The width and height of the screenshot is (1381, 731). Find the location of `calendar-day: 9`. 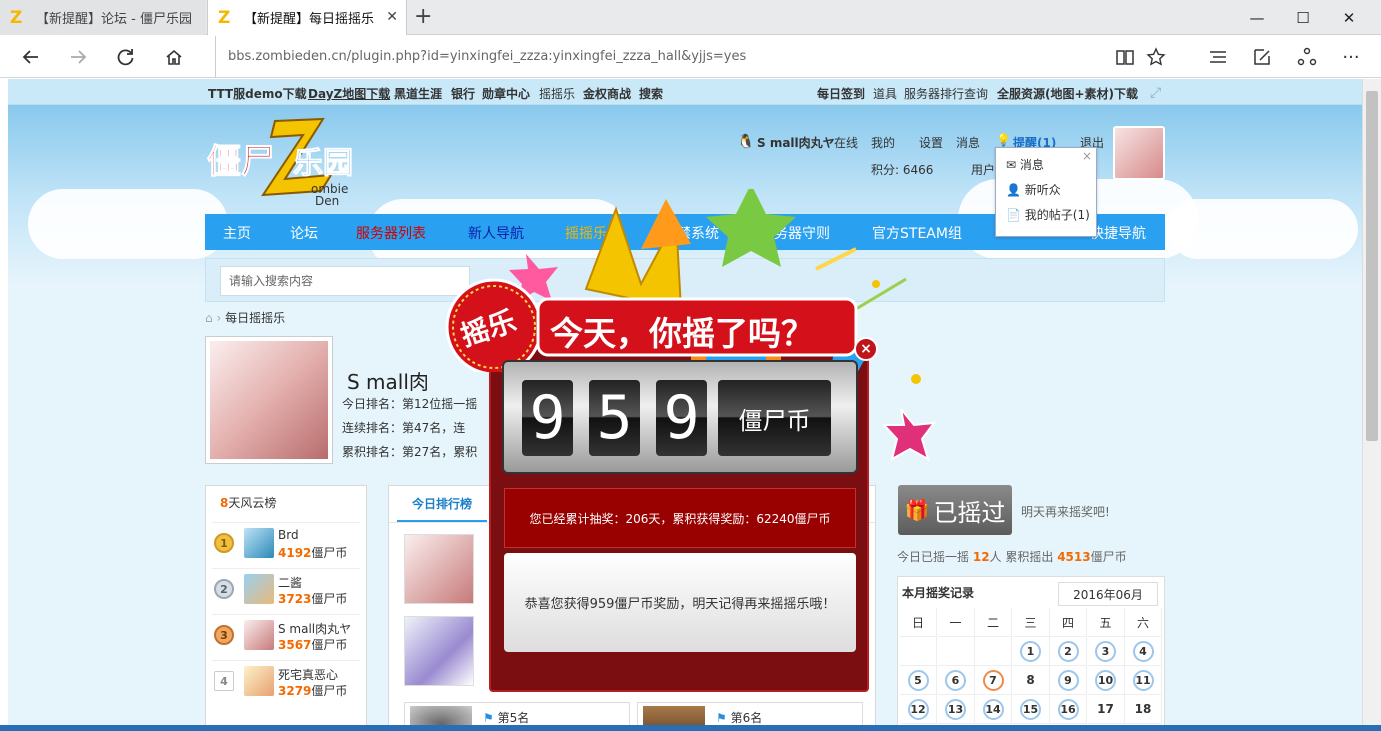

calendar-day: 9 is located at coordinates (1068, 680).